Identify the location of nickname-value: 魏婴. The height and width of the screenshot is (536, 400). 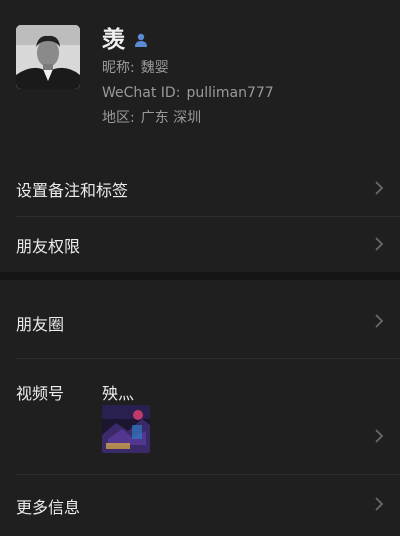
(154, 68).